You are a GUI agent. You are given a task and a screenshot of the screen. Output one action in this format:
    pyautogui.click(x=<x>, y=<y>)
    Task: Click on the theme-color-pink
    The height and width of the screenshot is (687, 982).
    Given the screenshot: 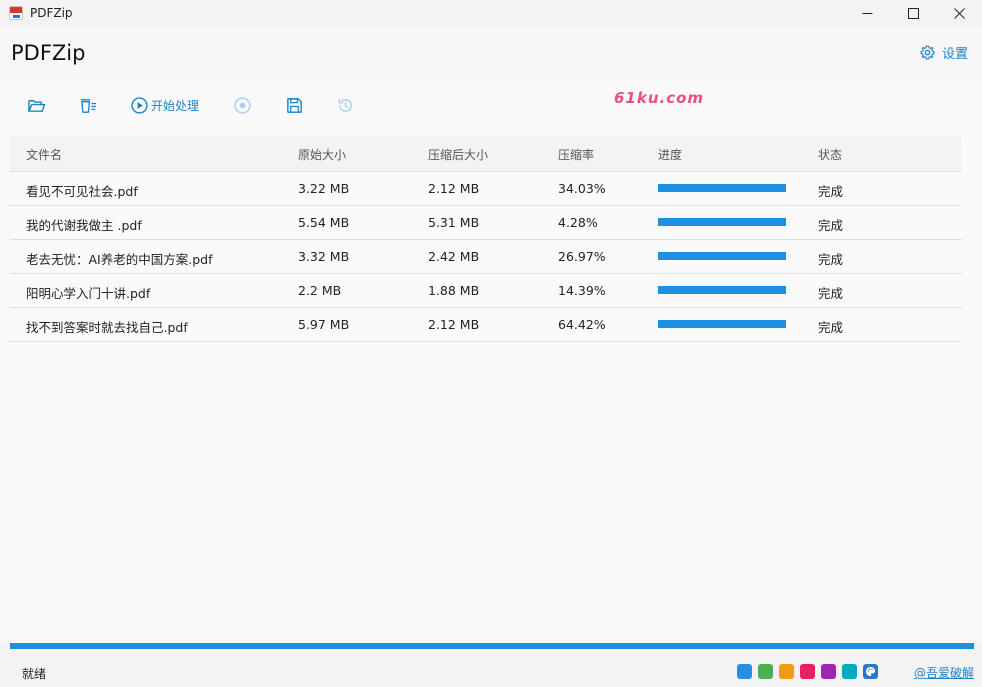 What is the action you would take?
    pyautogui.click(x=807, y=671)
    